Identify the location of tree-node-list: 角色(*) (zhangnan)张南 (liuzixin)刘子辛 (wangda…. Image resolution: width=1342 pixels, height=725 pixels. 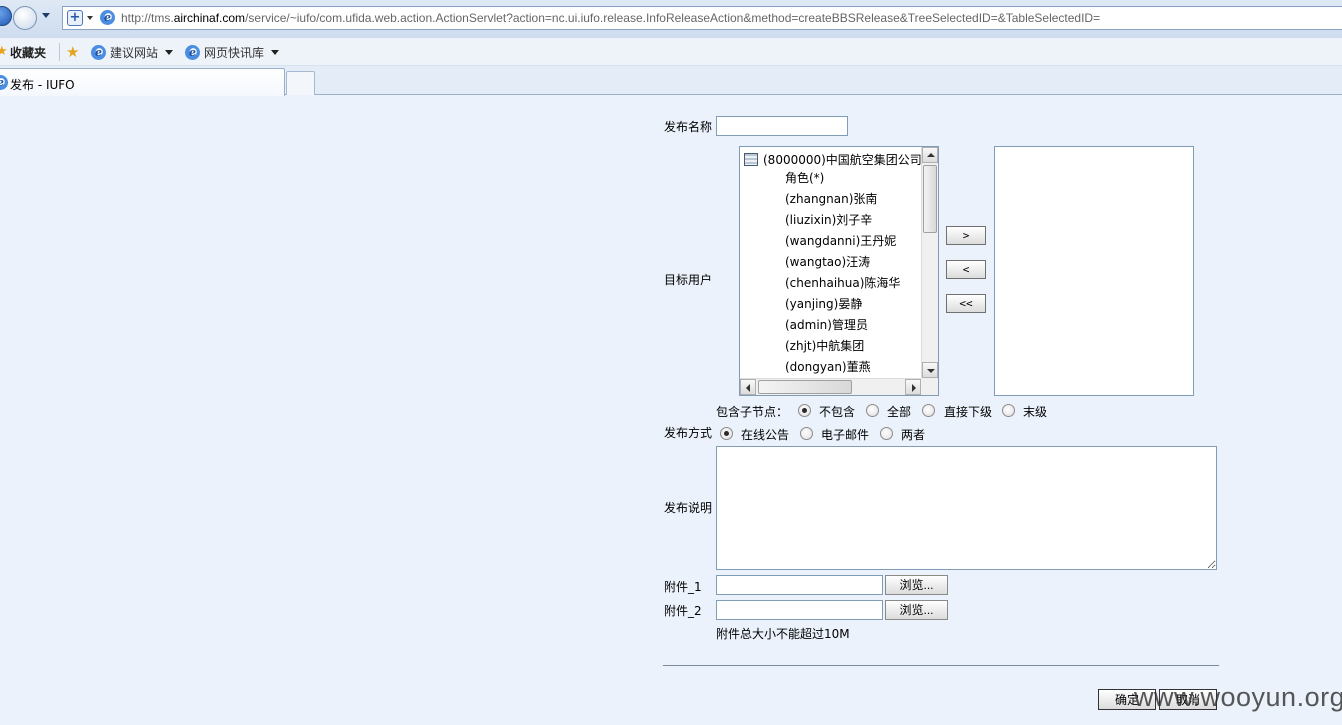
(842, 273).